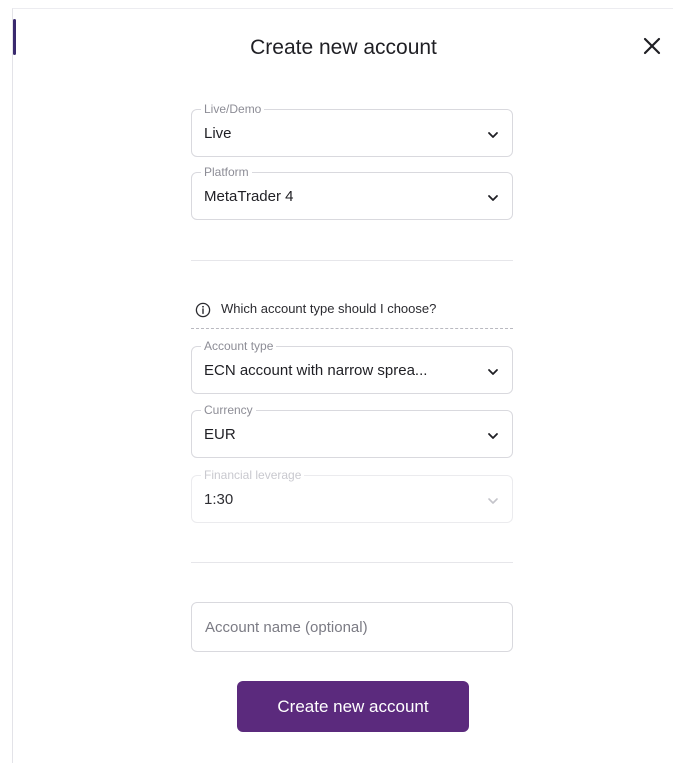 Image resolution: width=673 pixels, height=763 pixels. What do you see at coordinates (233, 109) in the screenshot?
I see `live-demo-label: Live/Demo` at bounding box center [233, 109].